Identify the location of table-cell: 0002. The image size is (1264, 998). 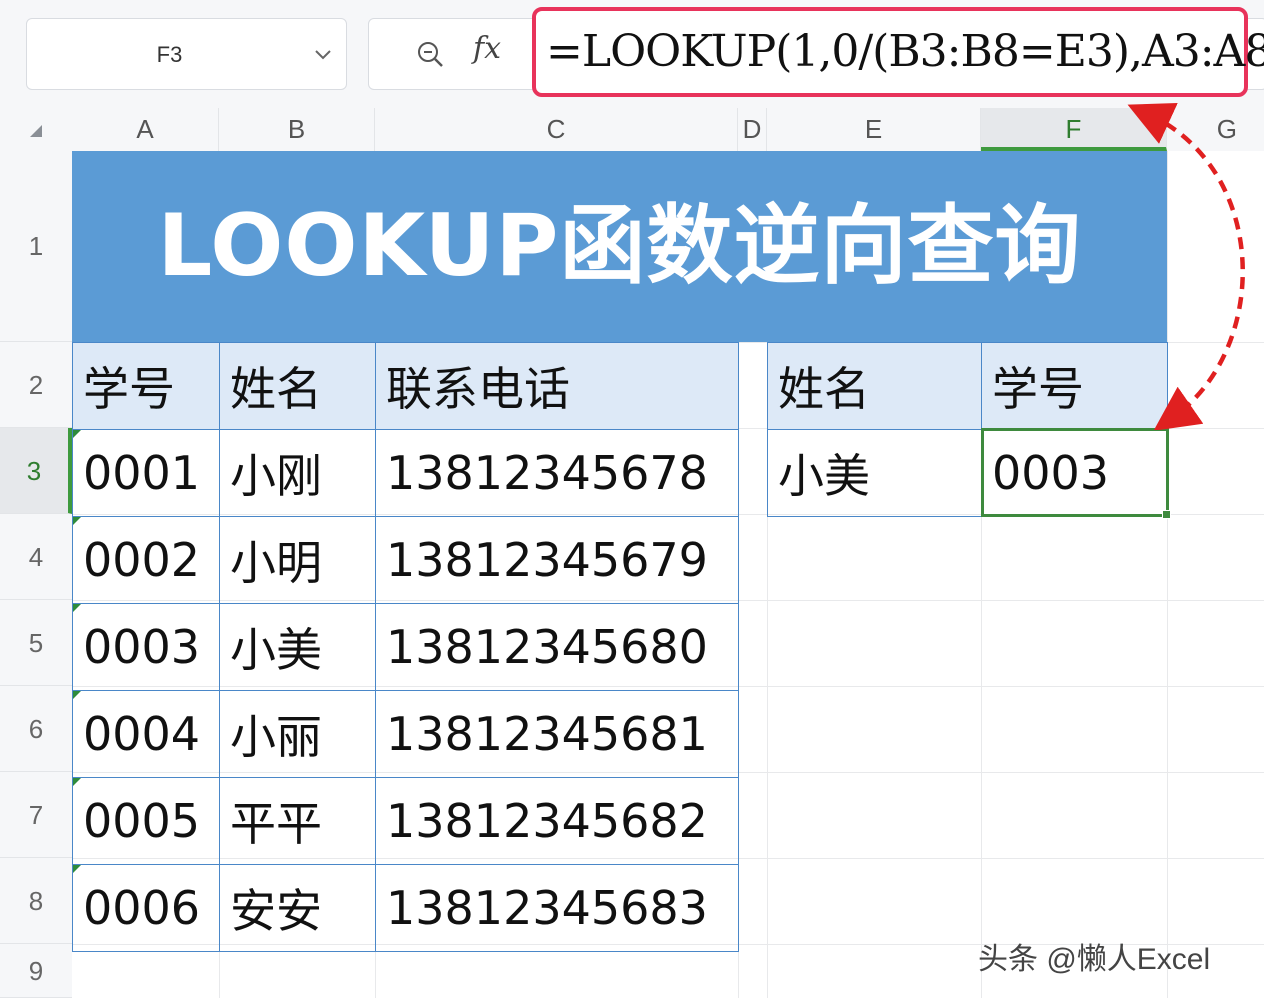
(146, 560).